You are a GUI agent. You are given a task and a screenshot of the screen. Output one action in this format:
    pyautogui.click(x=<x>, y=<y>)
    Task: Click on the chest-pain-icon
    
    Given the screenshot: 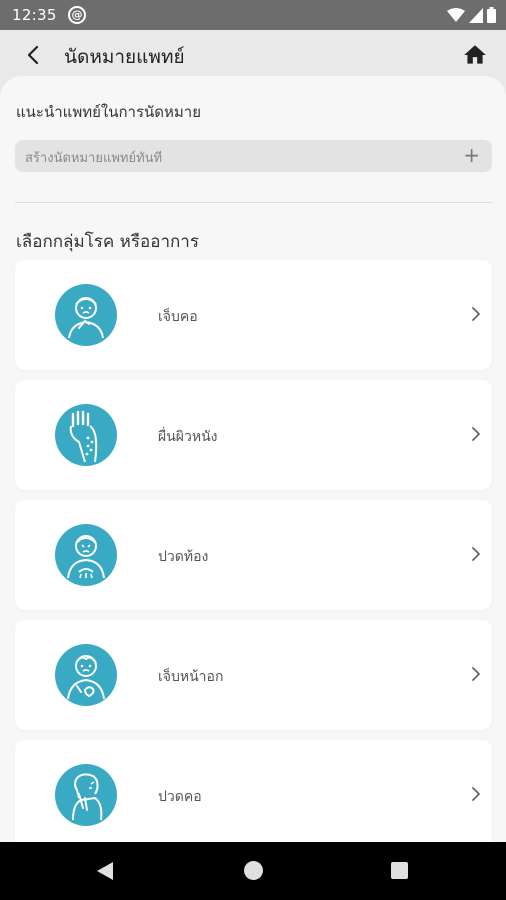 What is the action you would take?
    pyautogui.click(x=86, y=675)
    